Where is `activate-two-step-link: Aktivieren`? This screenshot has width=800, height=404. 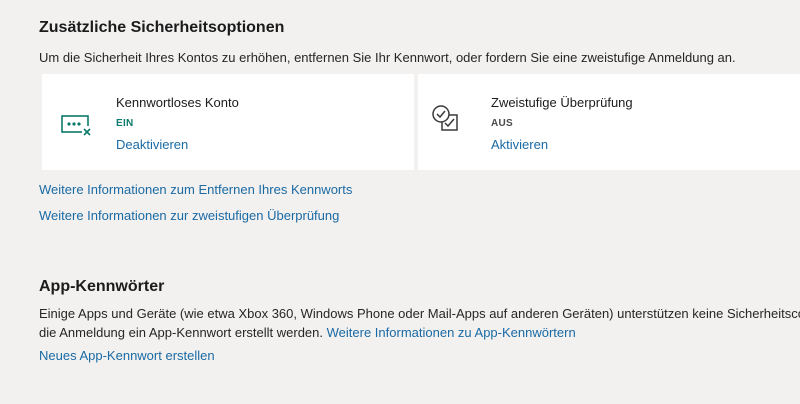 activate-two-step-link: Aktivieren is located at coordinates (519, 144).